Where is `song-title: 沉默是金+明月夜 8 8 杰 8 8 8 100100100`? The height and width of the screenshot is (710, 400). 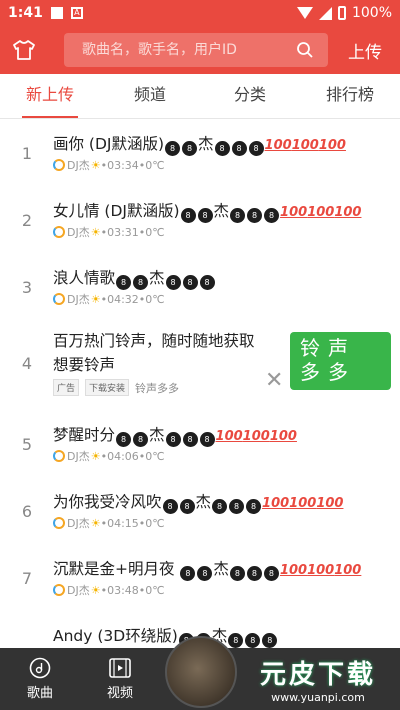 song-title: 沉默是金+明月夜 8 8 杰 8 8 8 100100100 is located at coordinates (207, 569).